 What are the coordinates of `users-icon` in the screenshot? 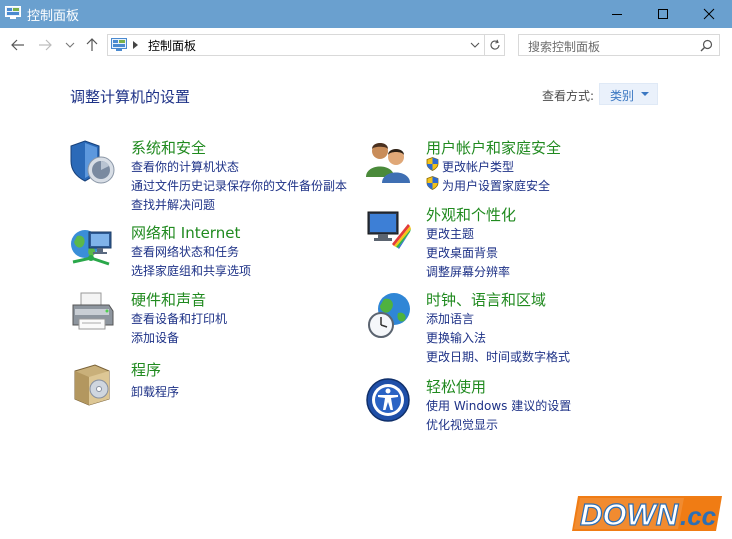 It's located at (389, 162).